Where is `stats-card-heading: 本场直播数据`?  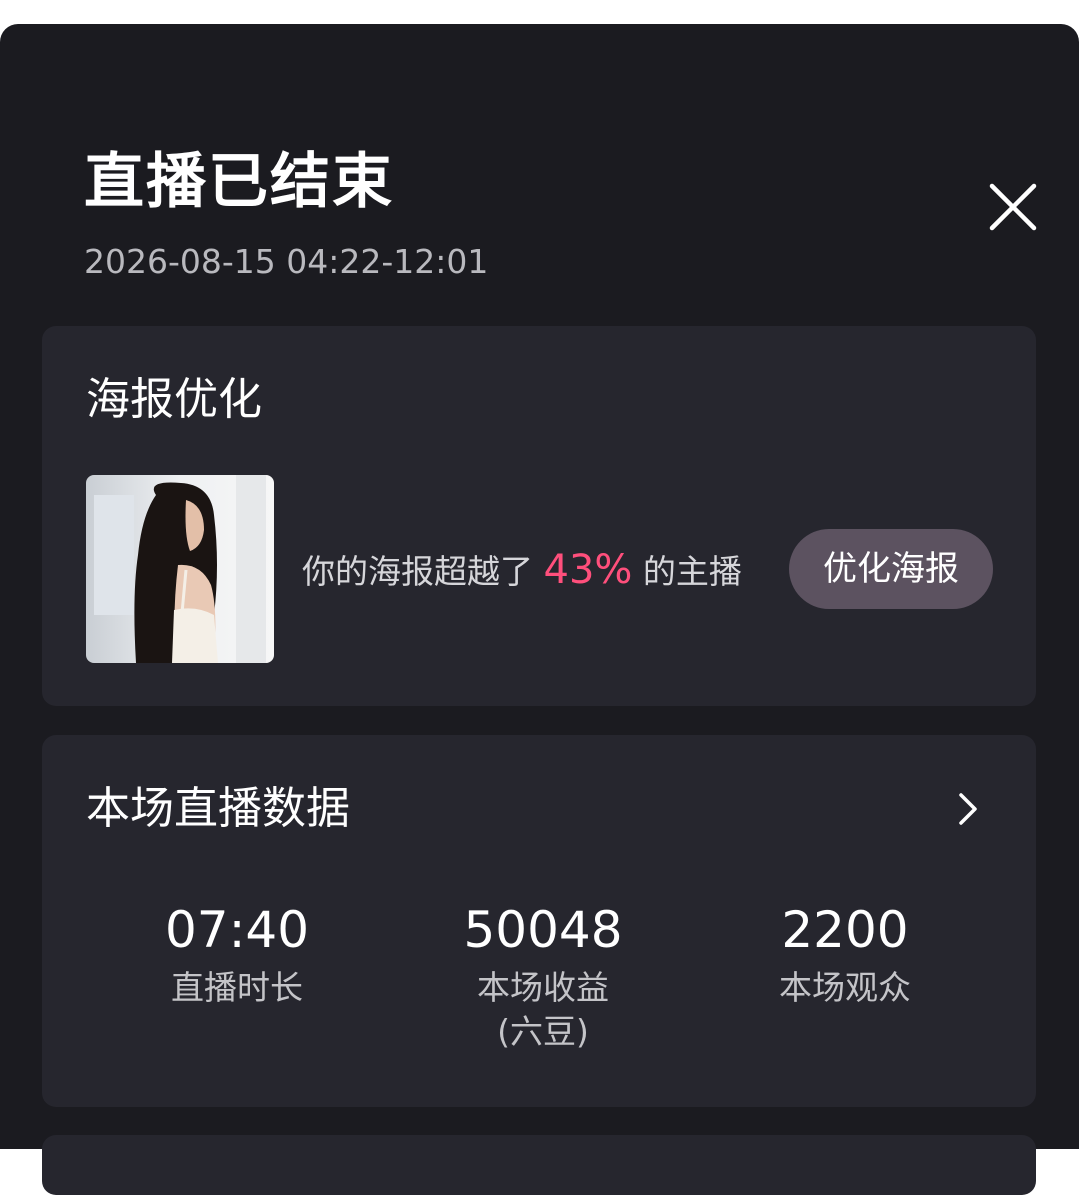
stats-card-heading: 本场直播数据 is located at coordinates (218, 808).